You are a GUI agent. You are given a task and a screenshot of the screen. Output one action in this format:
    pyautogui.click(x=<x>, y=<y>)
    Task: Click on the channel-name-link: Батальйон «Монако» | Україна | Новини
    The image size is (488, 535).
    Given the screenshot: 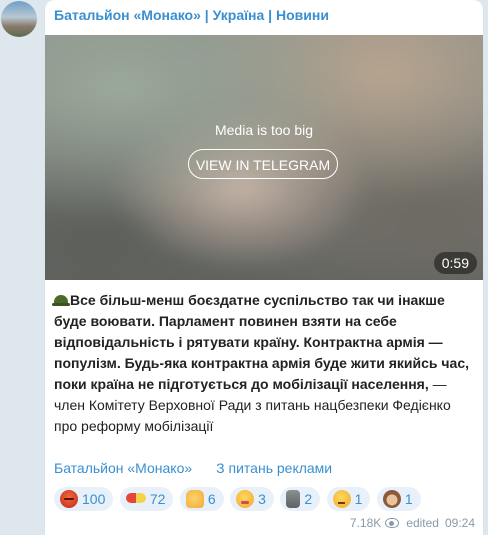 What is the action you would take?
    pyautogui.click(x=191, y=15)
    